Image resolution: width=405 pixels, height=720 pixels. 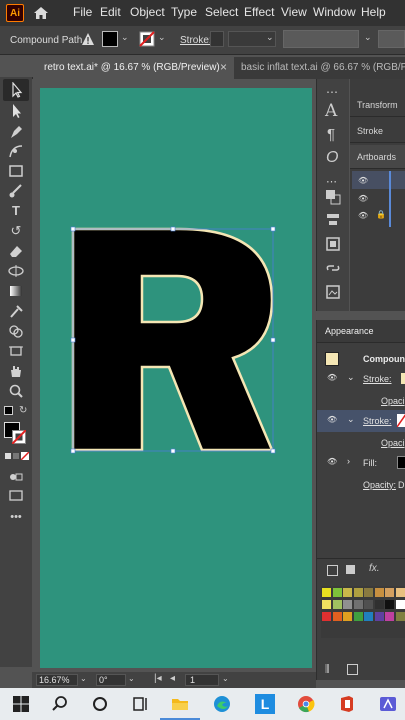 What do you see at coordinates (306, 704) in the screenshot?
I see `chrome-browser-icon` at bounding box center [306, 704].